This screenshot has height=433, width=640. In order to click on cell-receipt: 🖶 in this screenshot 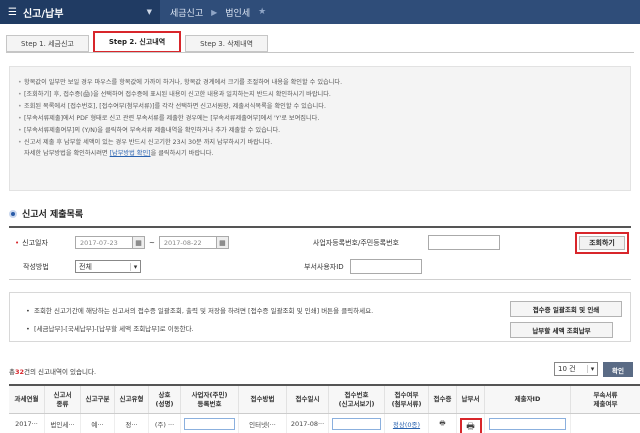, I will do `click(443, 423)`.